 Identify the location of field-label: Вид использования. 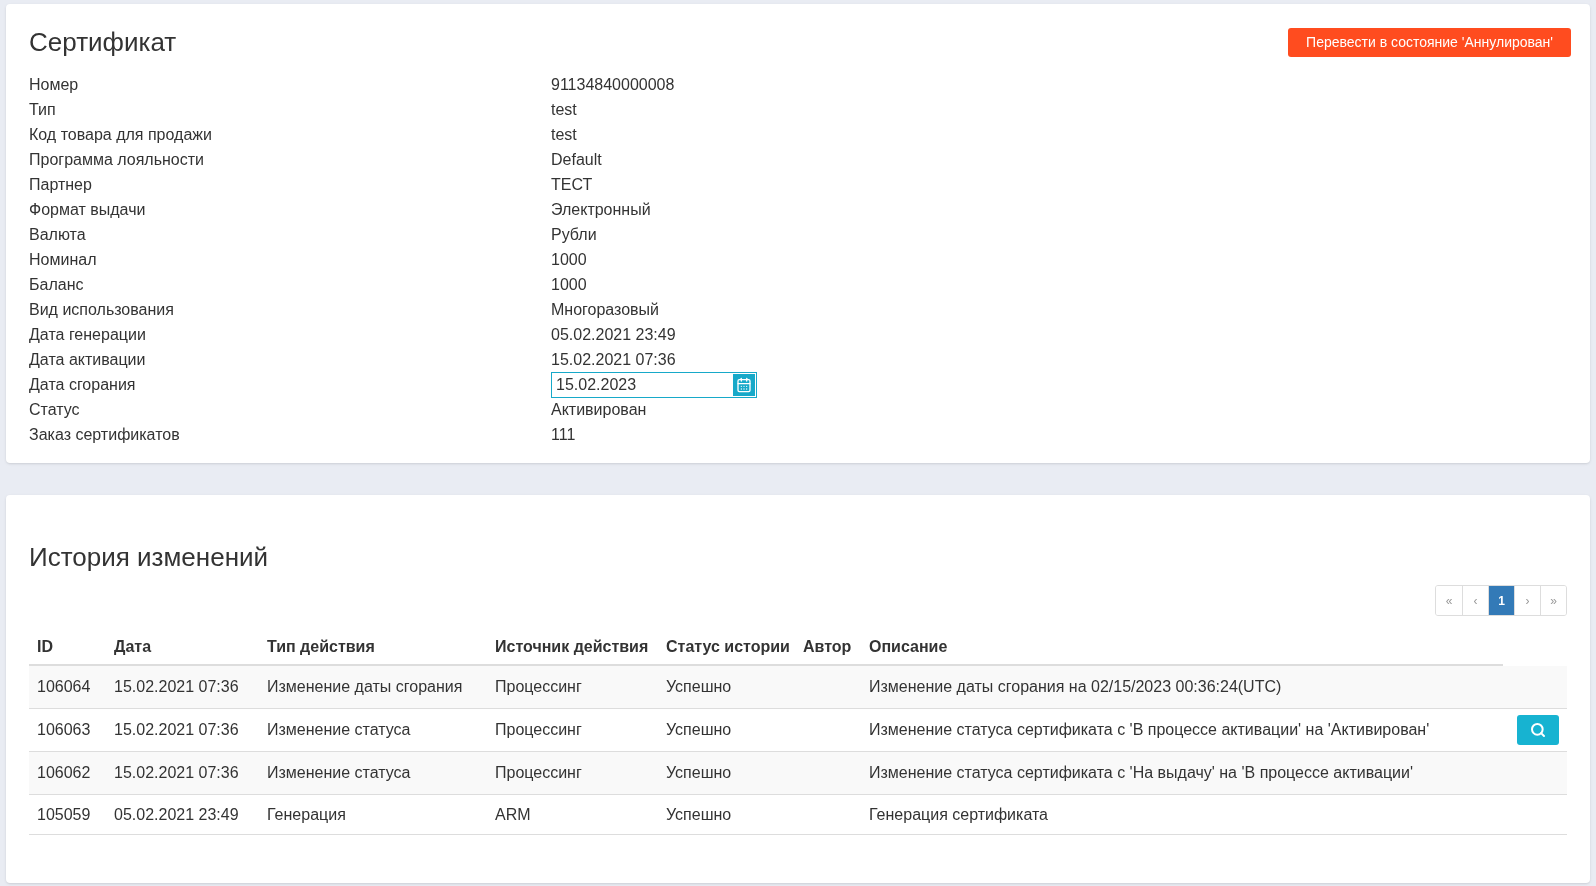
(102, 309).